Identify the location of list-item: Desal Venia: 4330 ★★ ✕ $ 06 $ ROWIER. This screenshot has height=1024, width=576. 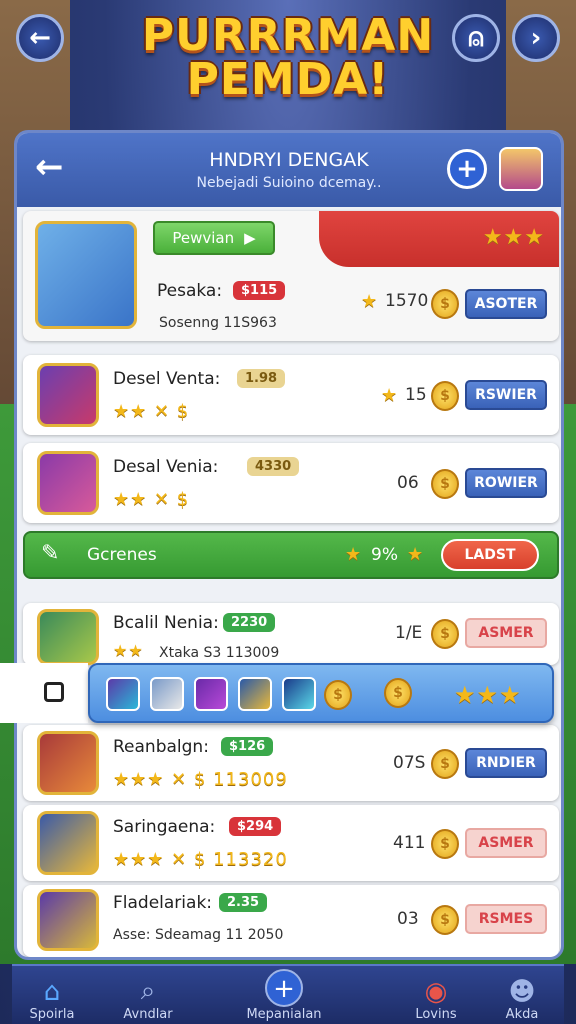
(291, 483).